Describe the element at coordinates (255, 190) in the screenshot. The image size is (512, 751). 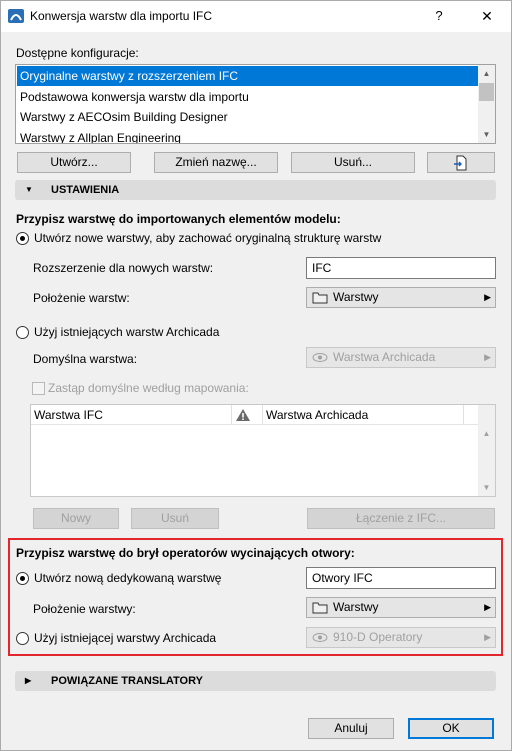
I see `settings-section-header: ▼ USTAWIENIA` at that location.